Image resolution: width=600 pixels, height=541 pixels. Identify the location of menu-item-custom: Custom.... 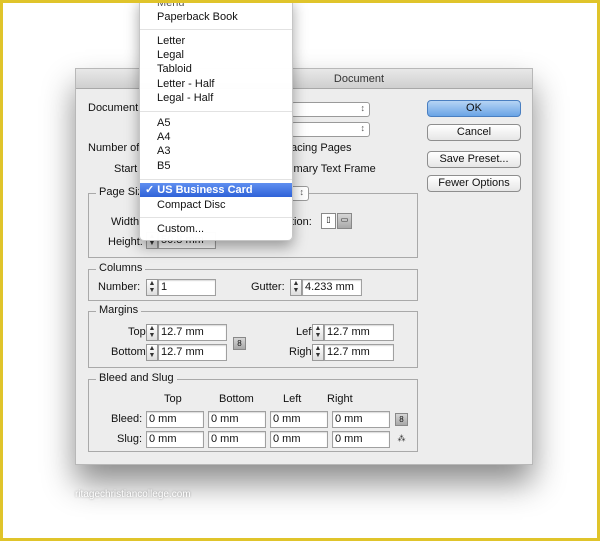
(216, 229).